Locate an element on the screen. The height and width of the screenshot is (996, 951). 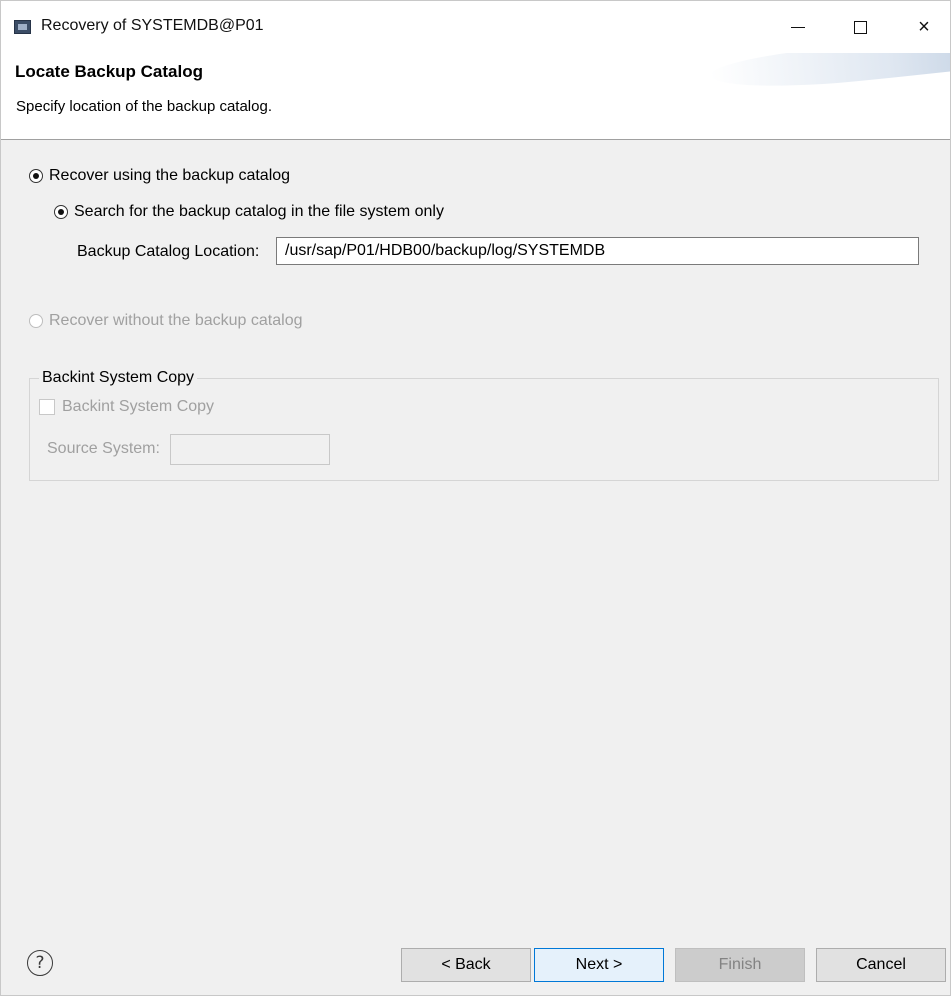
radio-label: Recover using the backup catalog is located at coordinates (170, 175).